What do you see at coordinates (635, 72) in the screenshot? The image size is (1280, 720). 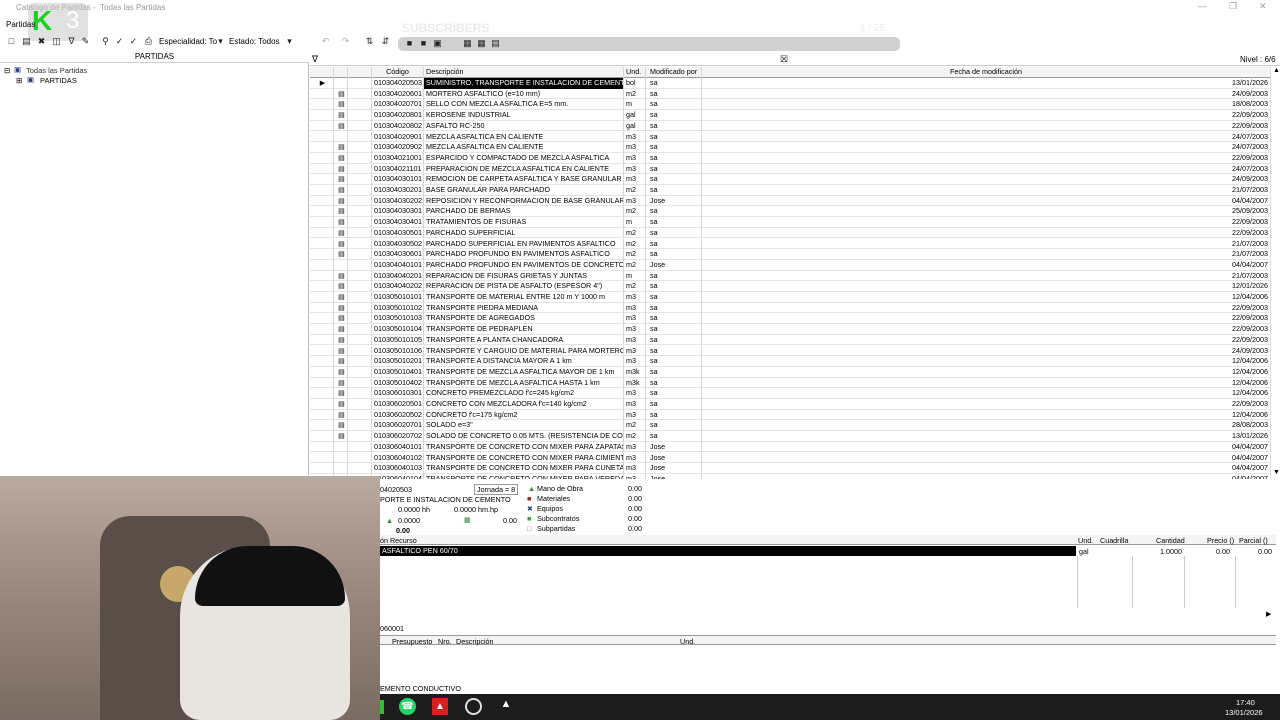 I see `col-und: Und.` at bounding box center [635, 72].